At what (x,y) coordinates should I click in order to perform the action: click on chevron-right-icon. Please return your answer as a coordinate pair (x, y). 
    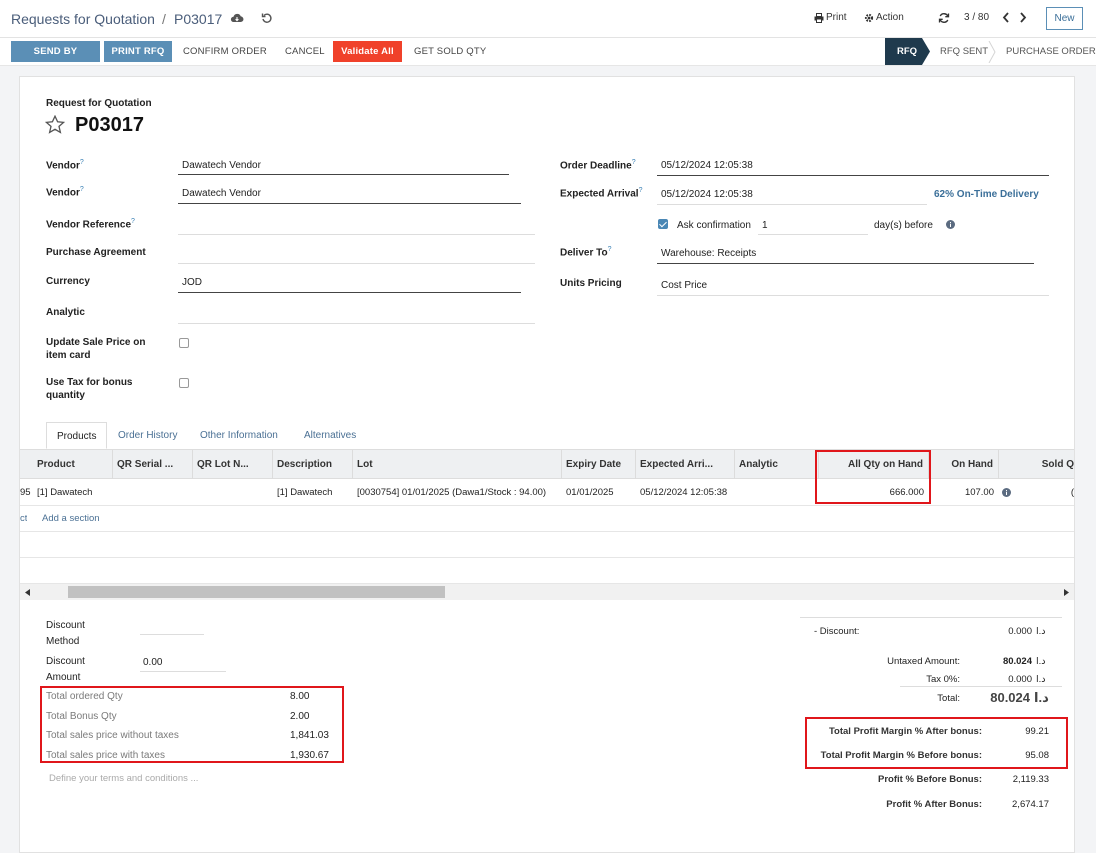
    Looking at the image, I should click on (1023, 19).